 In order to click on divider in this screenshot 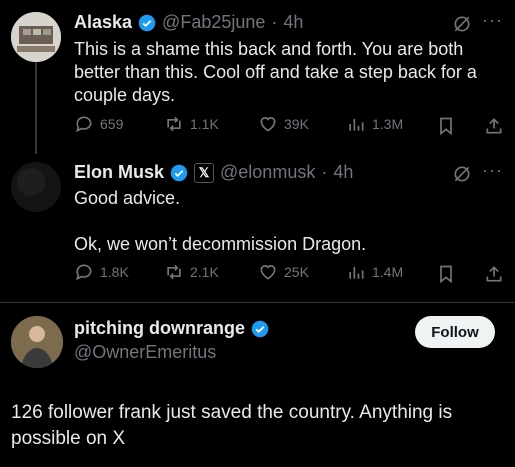, I will do `click(257, 302)`.